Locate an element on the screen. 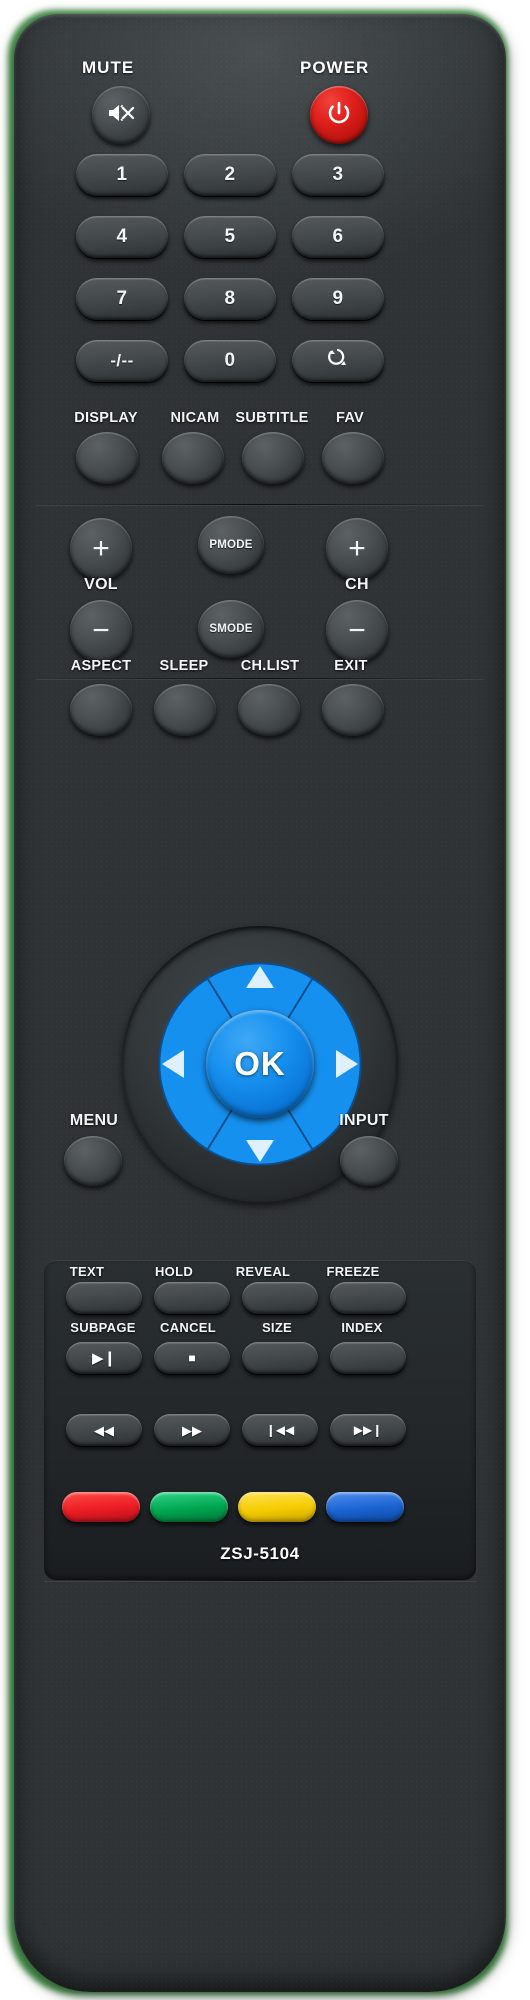 This screenshot has height=2000, width=530. vol-label: VOL is located at coordinates (101, 584).